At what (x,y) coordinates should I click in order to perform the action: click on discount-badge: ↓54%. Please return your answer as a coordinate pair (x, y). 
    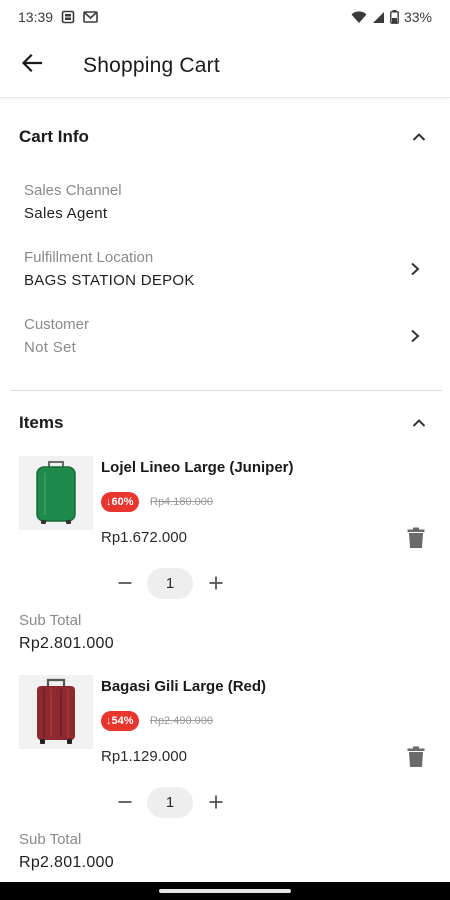
    Looking at the image, I should click on (120, 721).